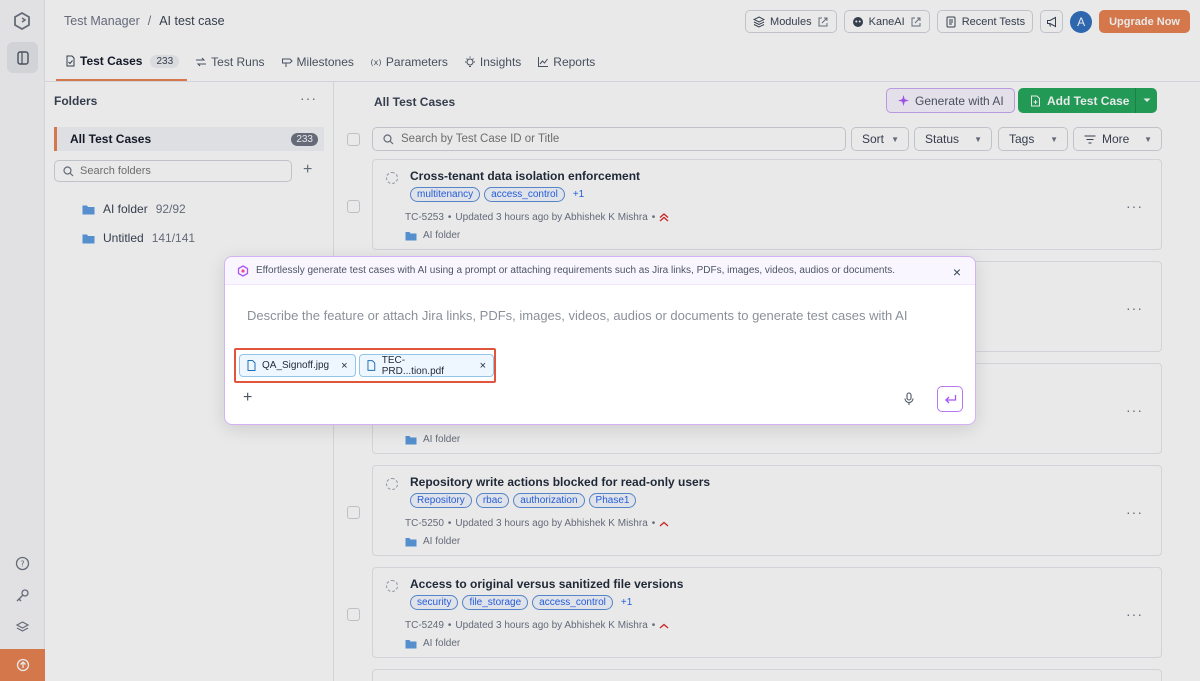  Describe the element at coordinates (243, 270) in the screenshot. I see `ai-logo-icon` at that location.